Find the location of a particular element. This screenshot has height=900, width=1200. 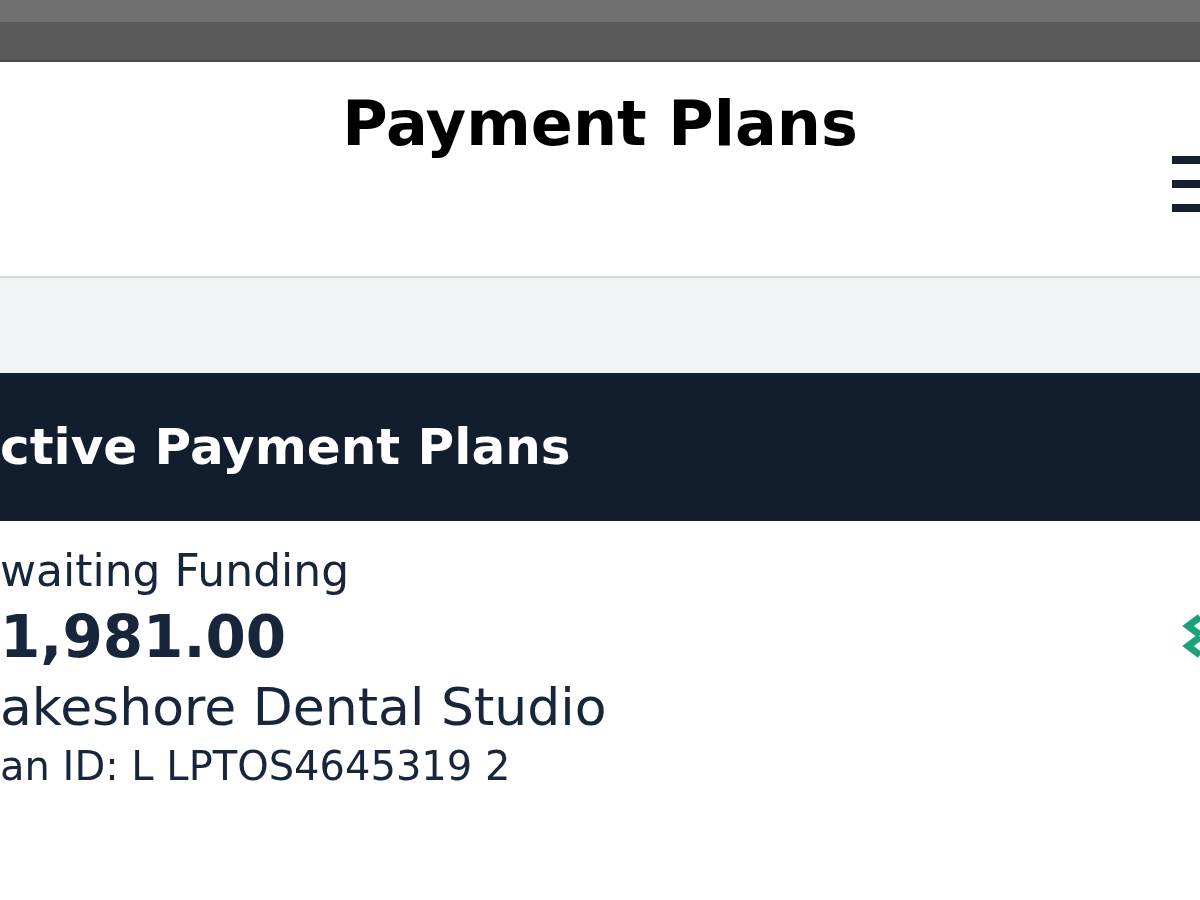

page-title: Payment Plans is located at coordinates (600, 124).